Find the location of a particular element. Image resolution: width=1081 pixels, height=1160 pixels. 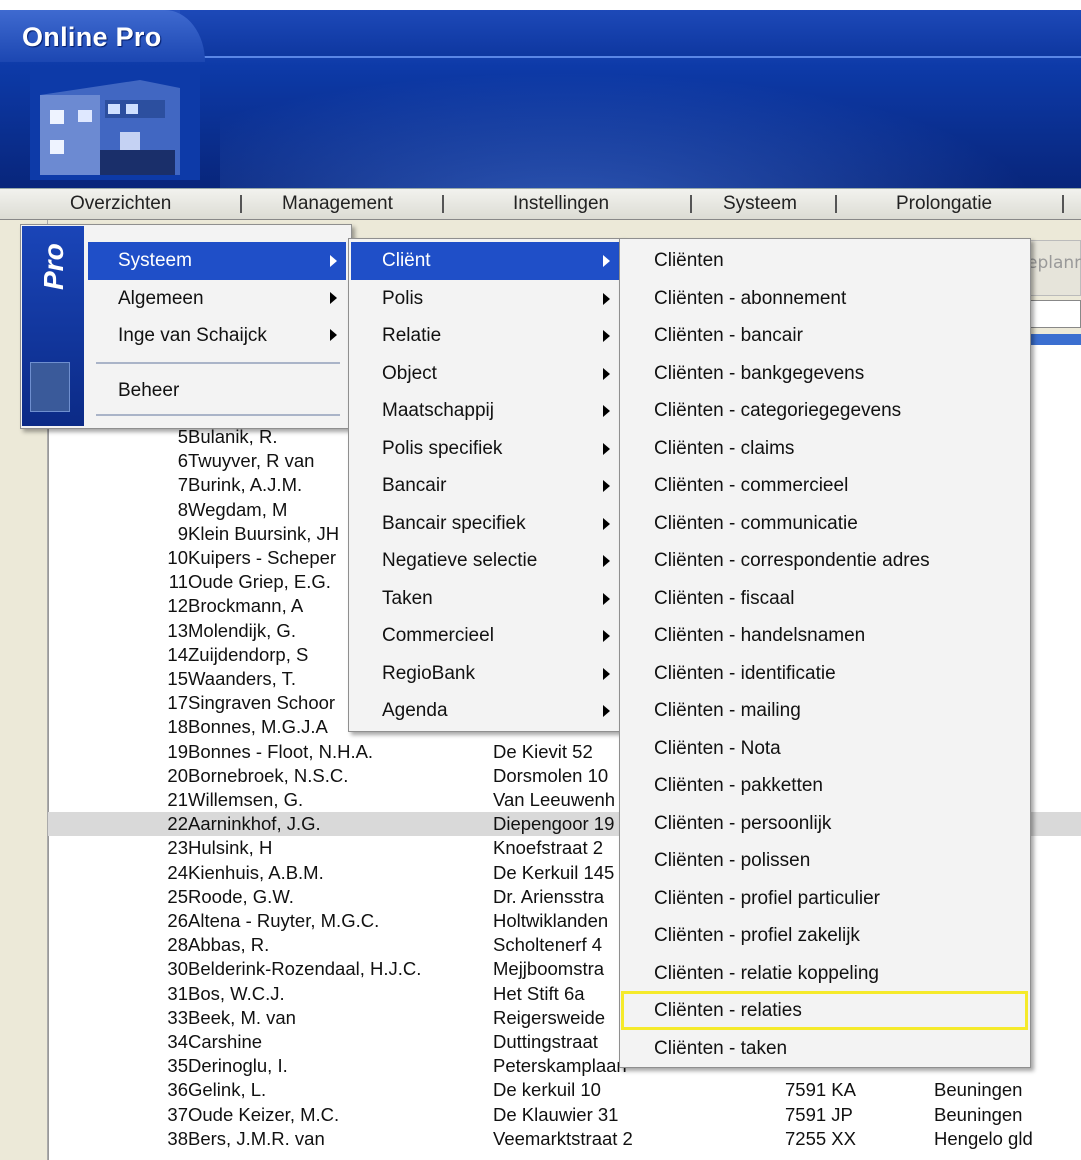

client-menu-item: Cliënten - communicatie is located at coordinates (756, 524).